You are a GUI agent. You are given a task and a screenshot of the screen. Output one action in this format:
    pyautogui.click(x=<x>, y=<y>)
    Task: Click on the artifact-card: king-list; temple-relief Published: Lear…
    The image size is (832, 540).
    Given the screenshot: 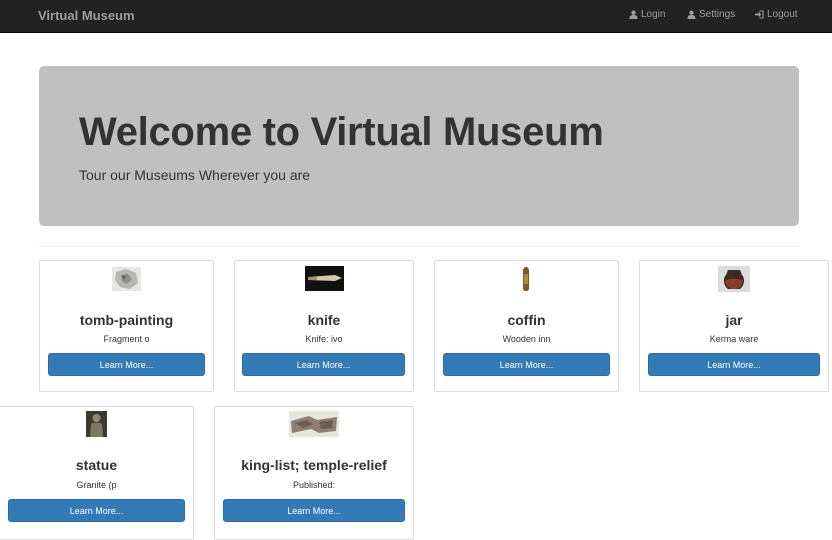 What is the action you would take?
    pyautogui.click(x=314, y=473)
    